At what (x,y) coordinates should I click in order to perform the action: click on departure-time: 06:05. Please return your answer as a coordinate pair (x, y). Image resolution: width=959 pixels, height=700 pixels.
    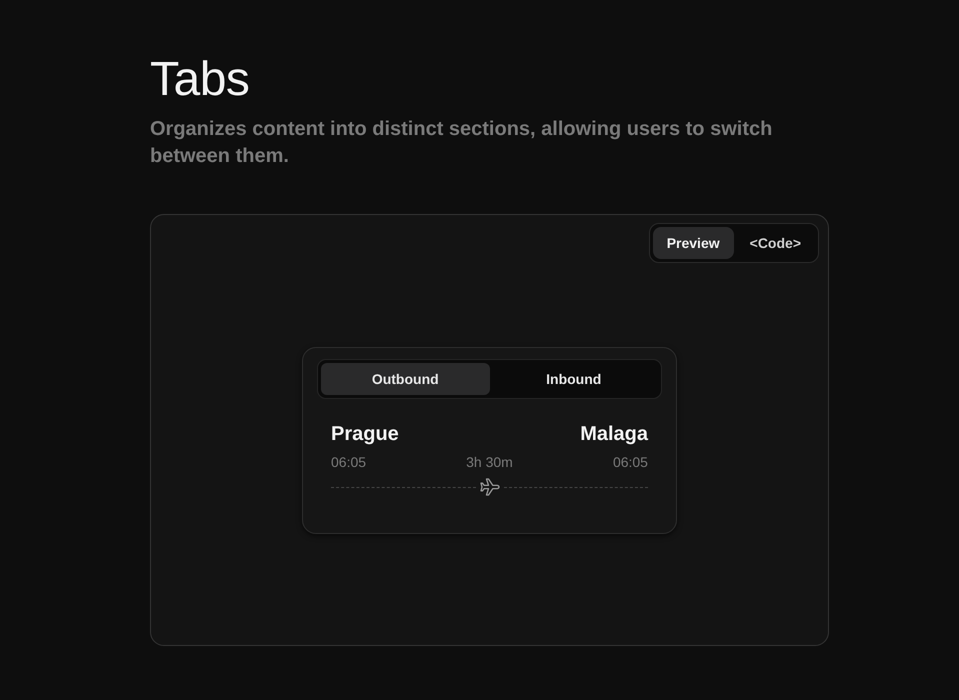
    Looking at the image, I should click on (348, 462).